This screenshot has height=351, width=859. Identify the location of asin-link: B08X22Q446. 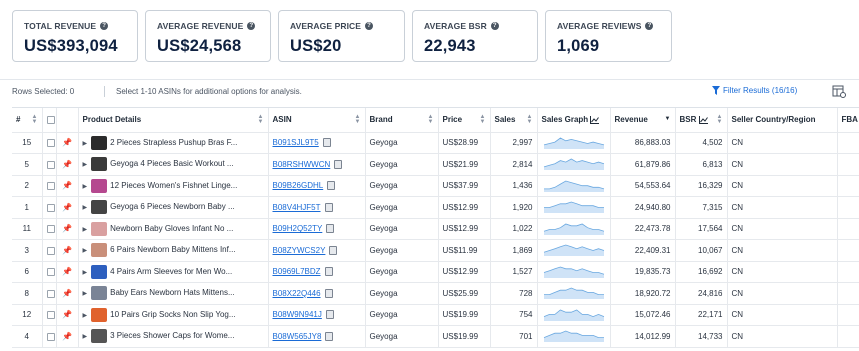
(297, 293).